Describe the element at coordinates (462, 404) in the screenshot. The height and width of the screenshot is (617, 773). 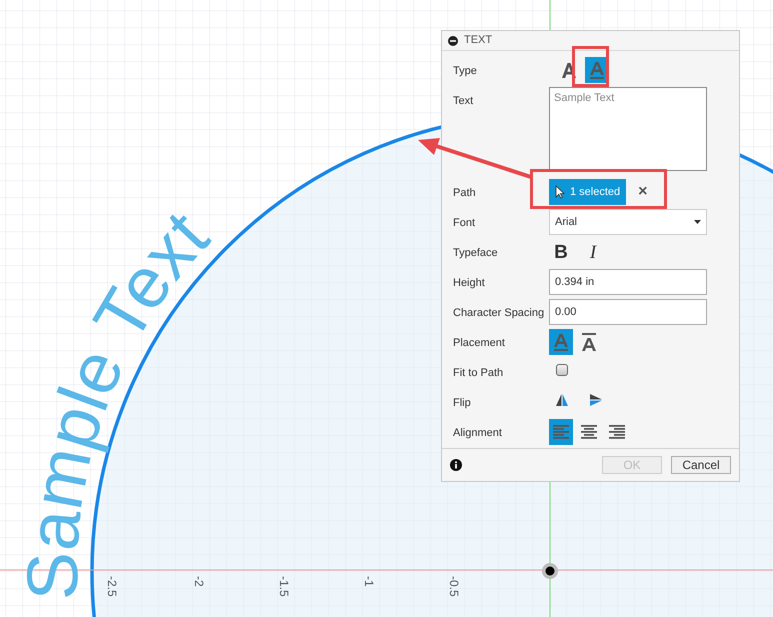
I see `field-label: Flip` at that location.